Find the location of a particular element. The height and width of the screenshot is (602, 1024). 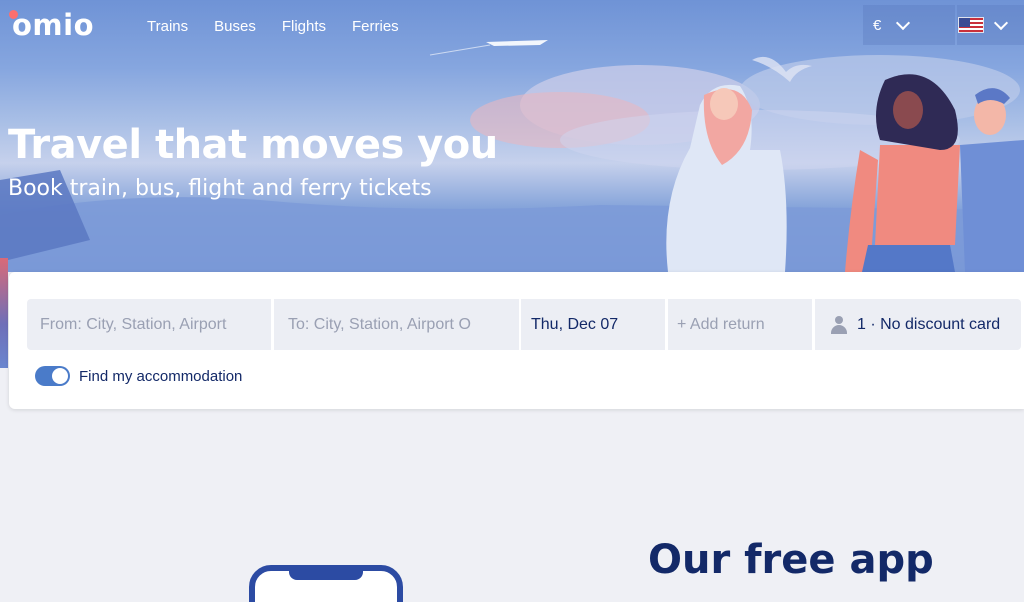

us-flag-icon is located at coordinates (971, 25).